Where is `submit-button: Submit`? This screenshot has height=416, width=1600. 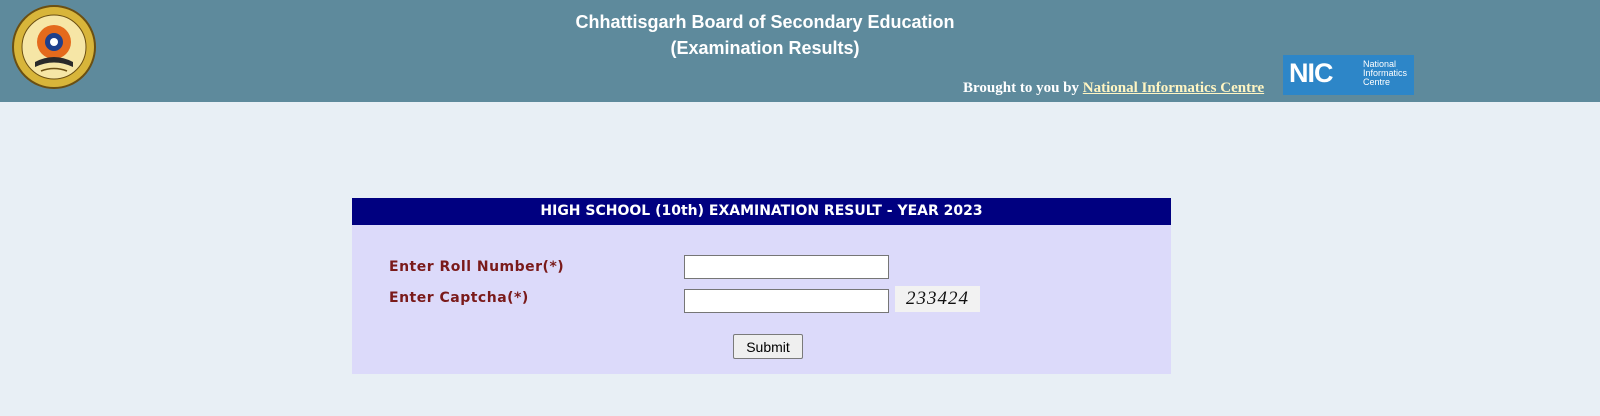 submit-button: Submit is located at coordinates (768, 346).